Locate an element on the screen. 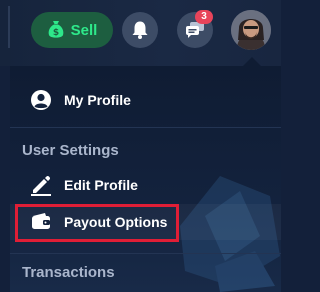  payout-options-label: Payout Options is located at coordinates (116, 222).